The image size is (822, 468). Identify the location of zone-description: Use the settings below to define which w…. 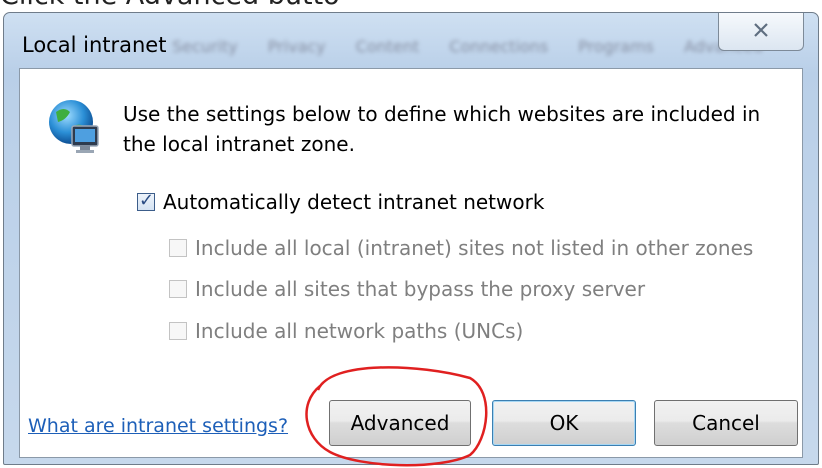
(442, 129).